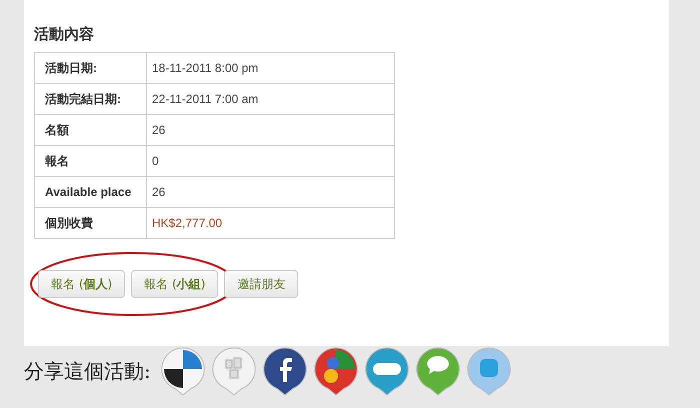 The width and height of the screenshot is (700, 408). What do you see at coordinates (90, 130) in the screenshot?
I see `row-label: 名額` at bounding box center [90, 130].